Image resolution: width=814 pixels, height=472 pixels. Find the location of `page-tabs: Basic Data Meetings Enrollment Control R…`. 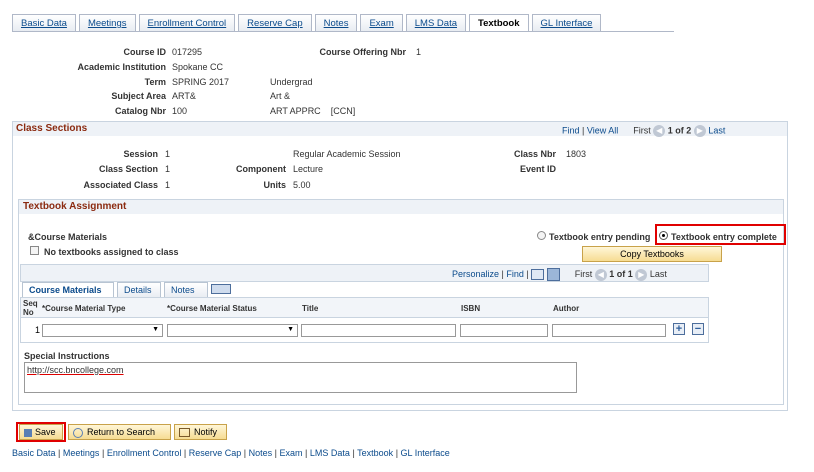

page-tabs: Basic Data Meetings Enrollment Control R… is located at coordinates (308, 23).